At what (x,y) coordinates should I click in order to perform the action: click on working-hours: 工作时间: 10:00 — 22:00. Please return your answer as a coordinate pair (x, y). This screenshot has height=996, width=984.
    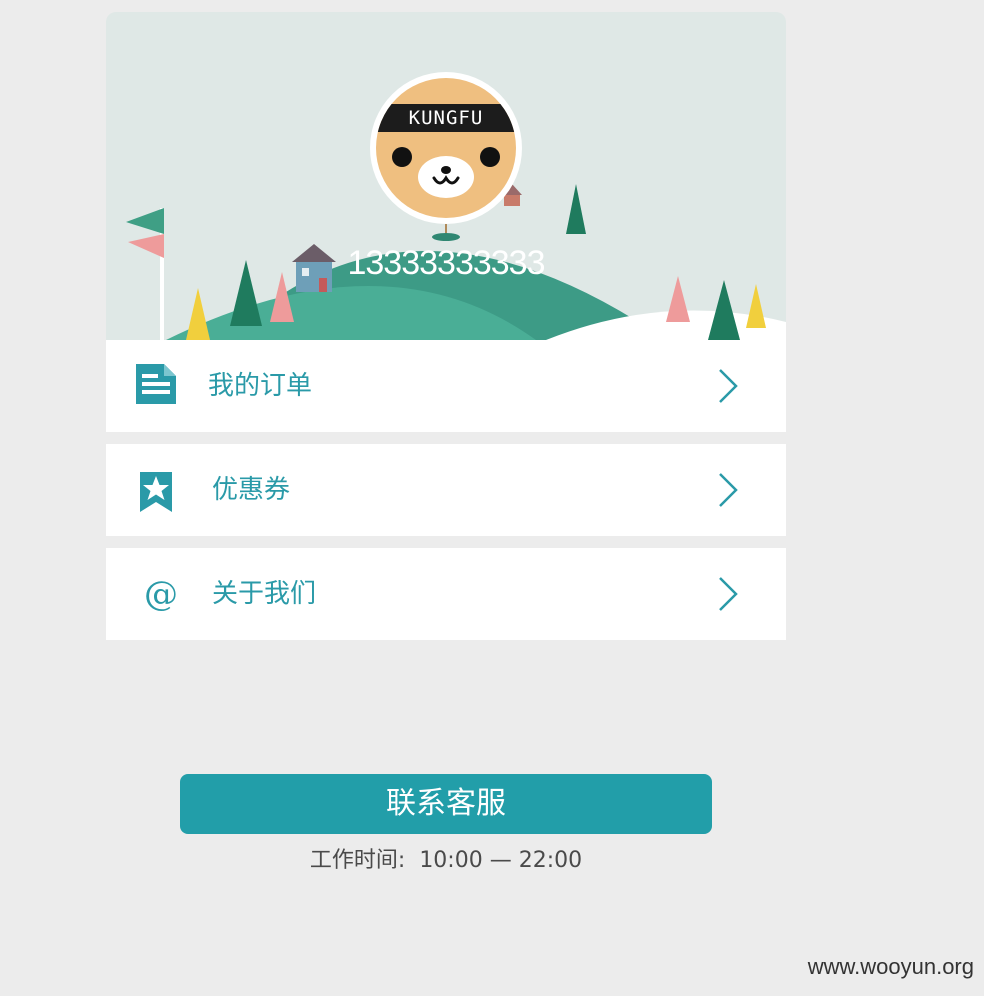
    Looking at the image, I should click on (446, 858).